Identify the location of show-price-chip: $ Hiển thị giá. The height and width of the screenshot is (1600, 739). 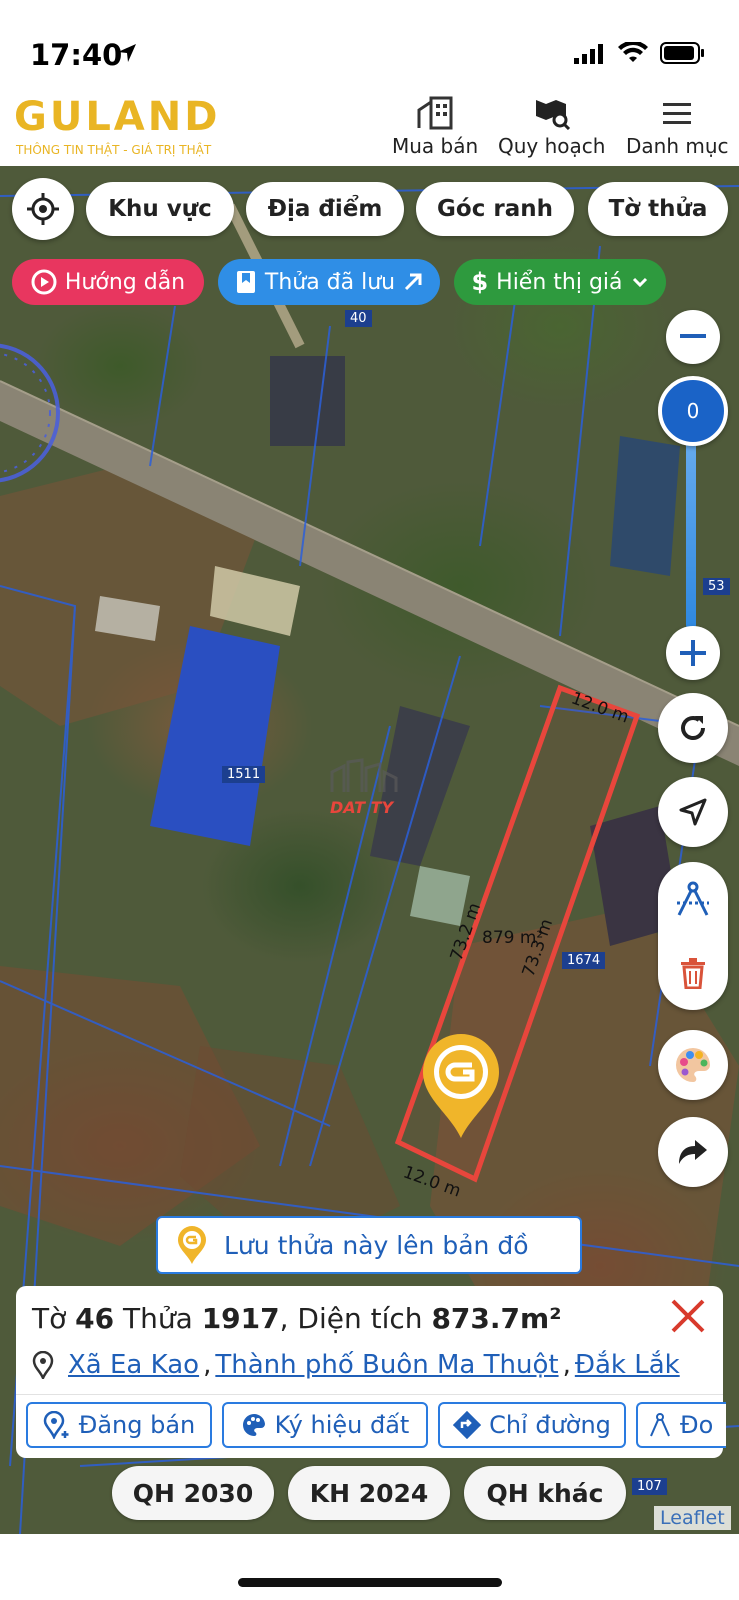
(560, 282).